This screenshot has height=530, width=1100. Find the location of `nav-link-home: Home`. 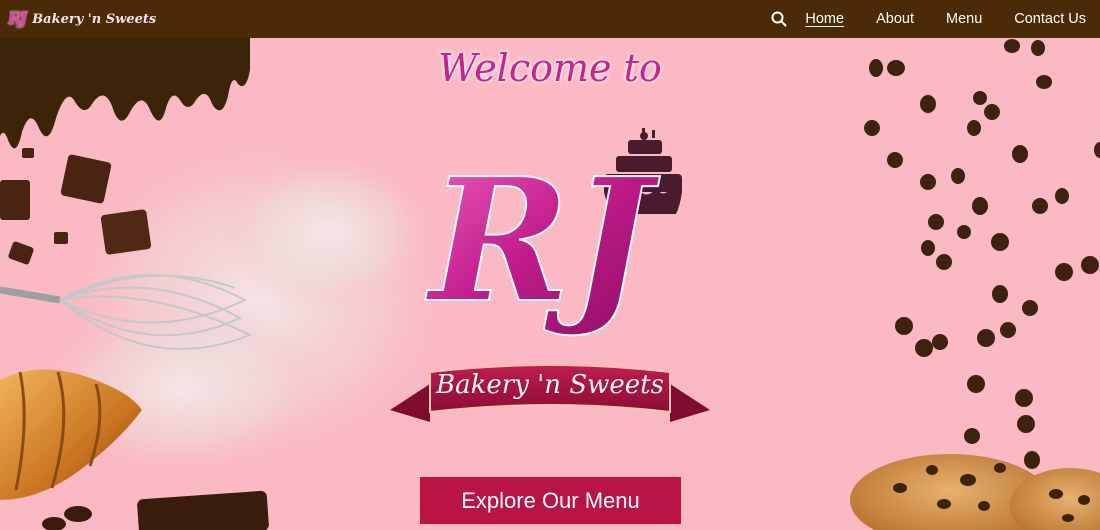

nav-link-home: Home is located at coordinates (824, 19).